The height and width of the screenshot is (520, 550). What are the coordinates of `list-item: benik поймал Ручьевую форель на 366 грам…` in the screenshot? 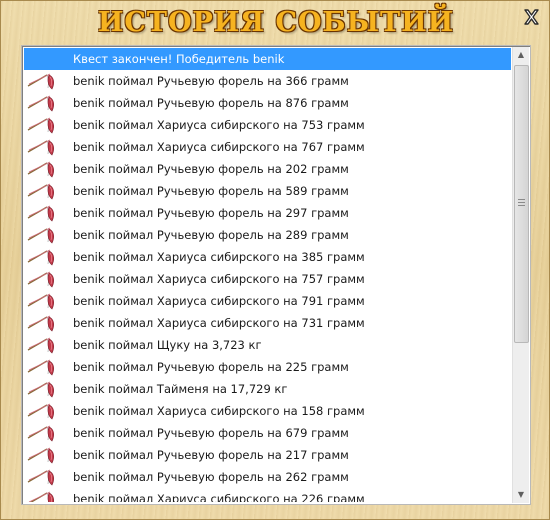 It's located at (267, 81).